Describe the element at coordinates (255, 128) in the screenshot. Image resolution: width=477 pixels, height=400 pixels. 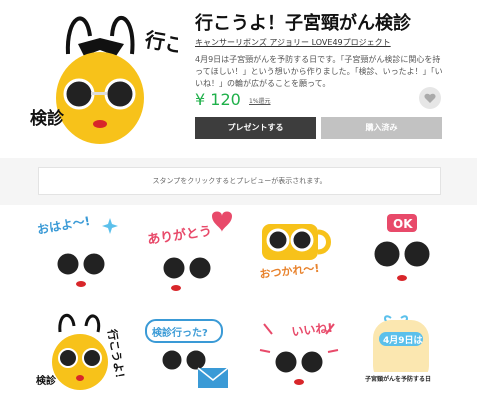
I see `present-button: プレゼントする` at that location.